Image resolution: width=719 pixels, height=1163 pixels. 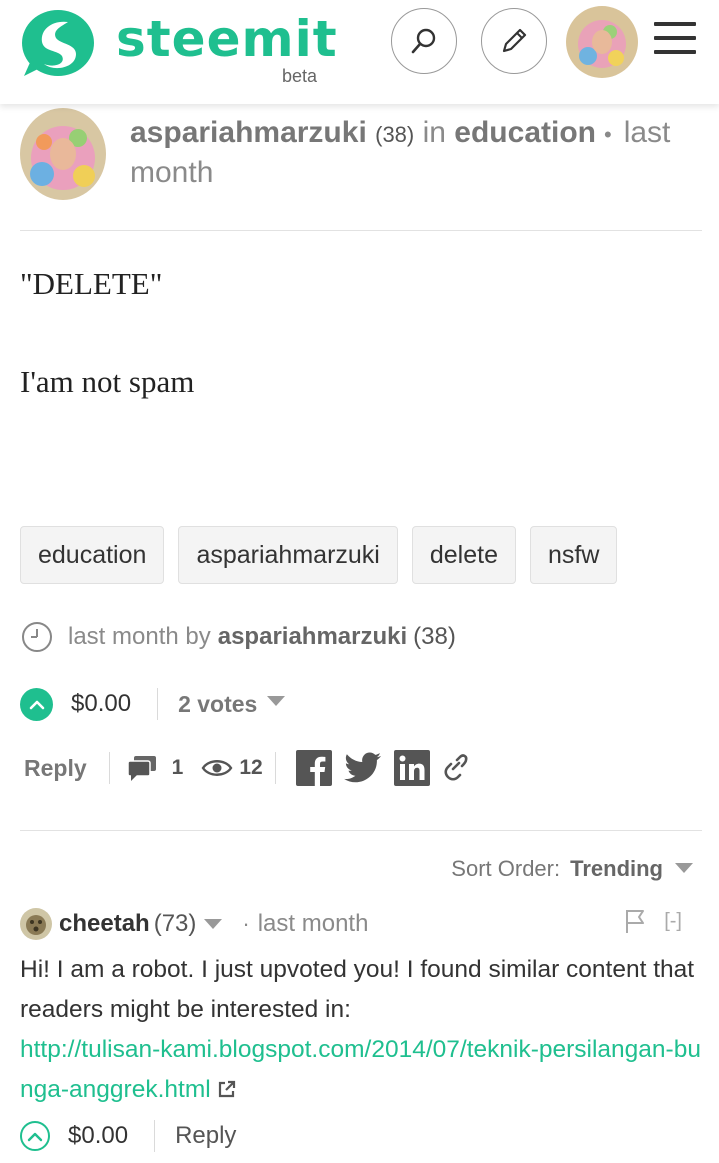 I want to click on comment-vote-row: $0.00 Reply, so click(x=128, y=1136).